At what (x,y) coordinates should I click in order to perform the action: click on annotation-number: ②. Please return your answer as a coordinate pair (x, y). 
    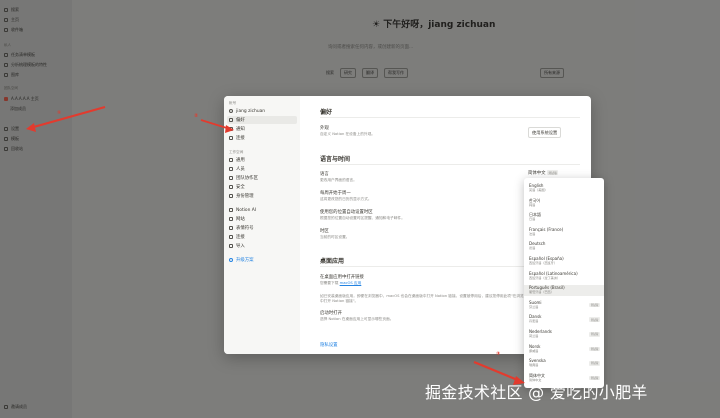
    Looking at the image, I should click on (196, 116).